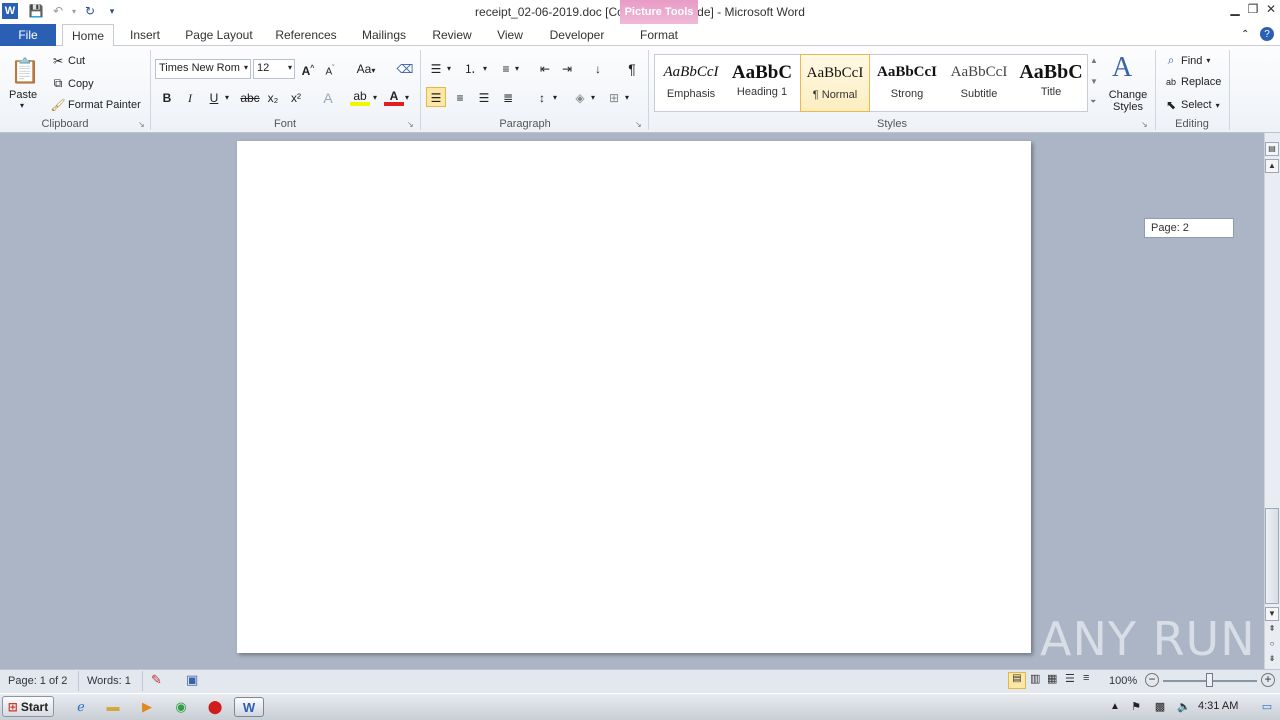 The image size is (1280, 720). What do you see at coordinates (1191, 105) in the screenshot?
I see `select-button: ⬉ Select ▾` at bounding box center [1191, 105].